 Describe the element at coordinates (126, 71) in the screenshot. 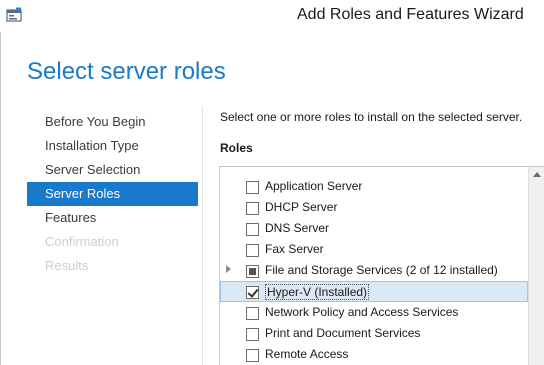

I see `page-title: Select server roles` at that location.